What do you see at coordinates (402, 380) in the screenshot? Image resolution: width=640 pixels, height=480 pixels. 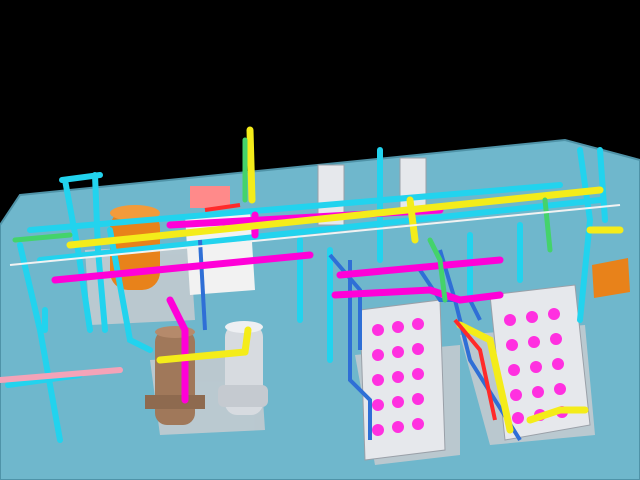 I see `exchanger-bank-left` at bounding box center [402, 380].